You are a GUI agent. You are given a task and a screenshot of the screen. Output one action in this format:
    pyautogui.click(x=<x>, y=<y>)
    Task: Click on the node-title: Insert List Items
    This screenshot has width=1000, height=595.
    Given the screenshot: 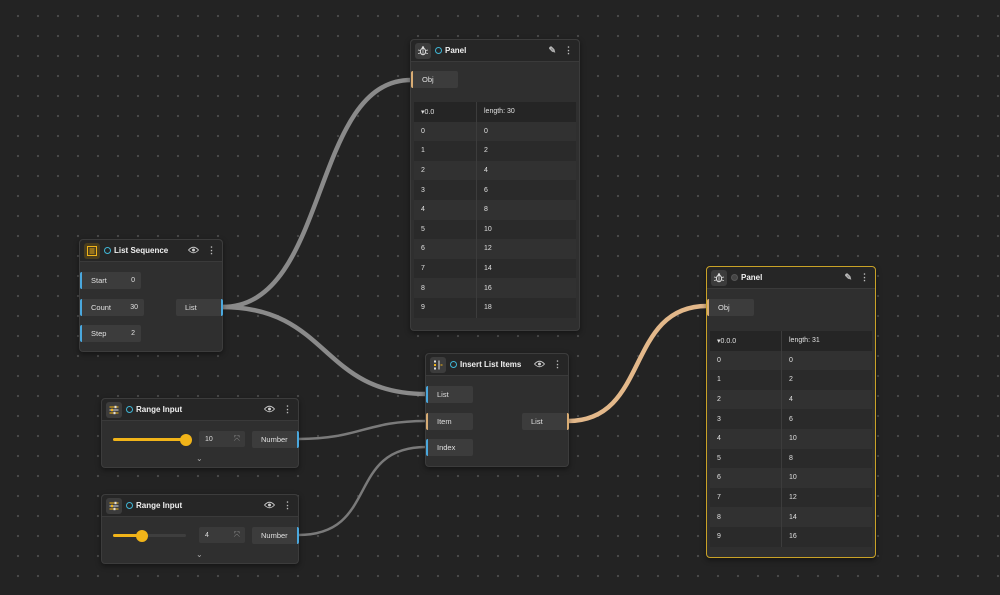 What is the action you would take?
    pyautogui.click(x=491, y=364)
    